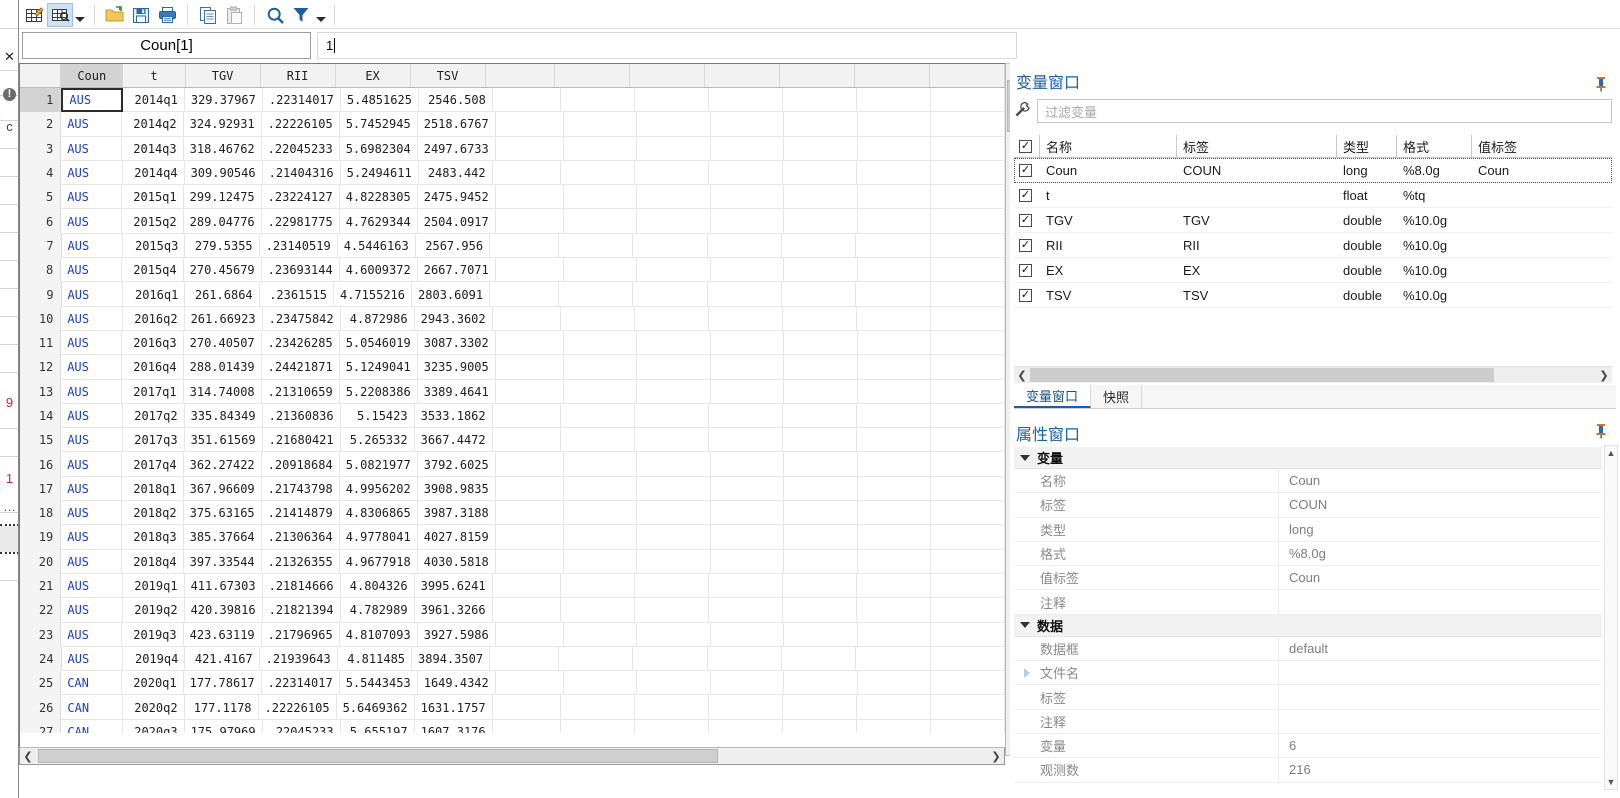  What do you see at coordinates (301, 537) in the screenshot?
I see `grid-cell-rii: .21306364` at bounding box center [301, 537].